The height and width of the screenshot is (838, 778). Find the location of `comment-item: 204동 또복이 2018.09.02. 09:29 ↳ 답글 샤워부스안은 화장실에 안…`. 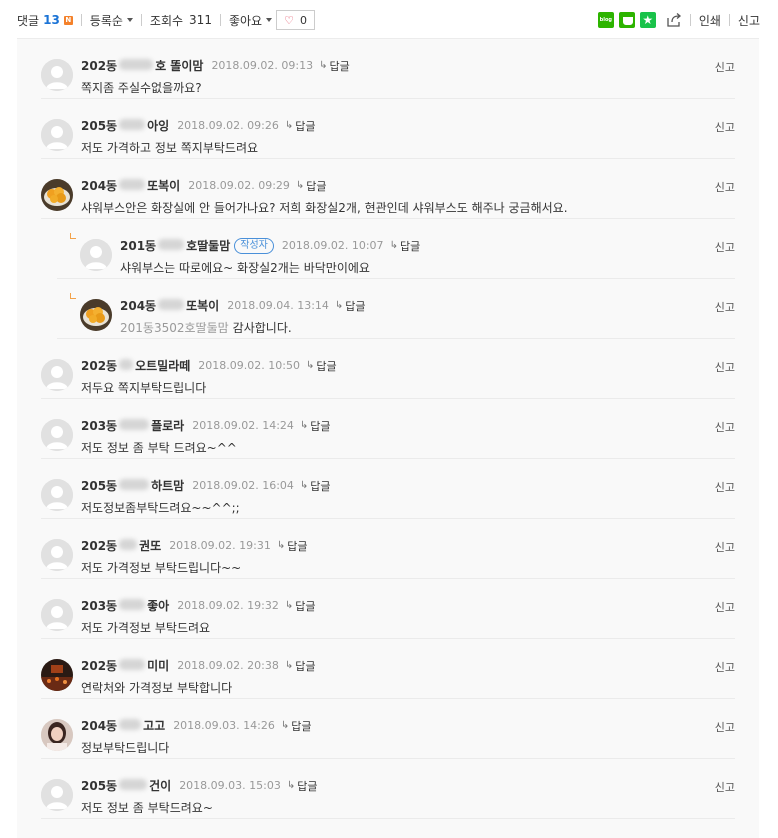

comment-item: 204동 또복이 2018.09.02. 09:29 ↳ 답글 샤워부스안은 화장실에 안… is located at coordinates (388, 189).